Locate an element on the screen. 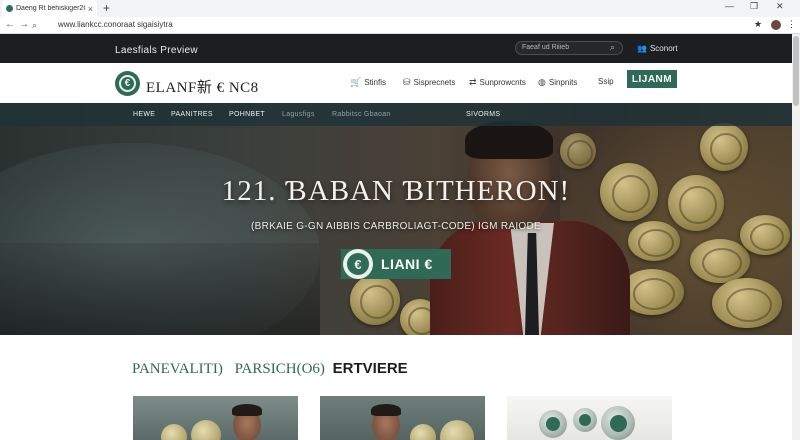 The image size is (800, 440). restore-icon: ❐ is located at coordinates (754, 6).